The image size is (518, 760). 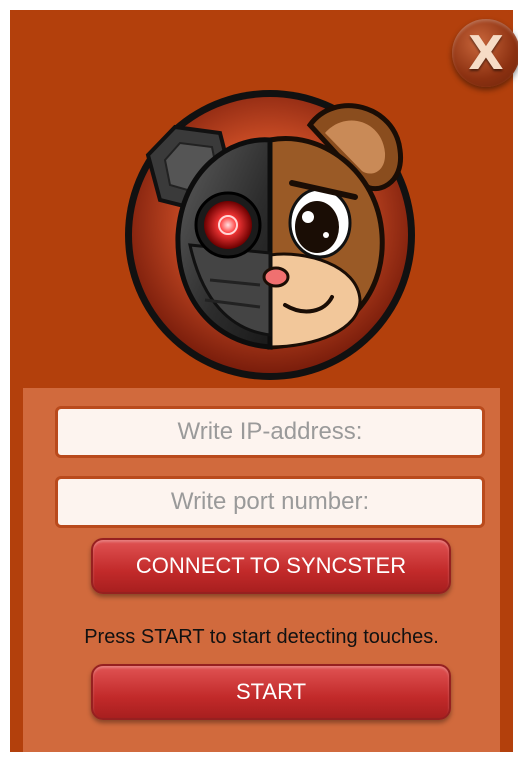 I want to click on close-button: X, so click(x=485, y=53).